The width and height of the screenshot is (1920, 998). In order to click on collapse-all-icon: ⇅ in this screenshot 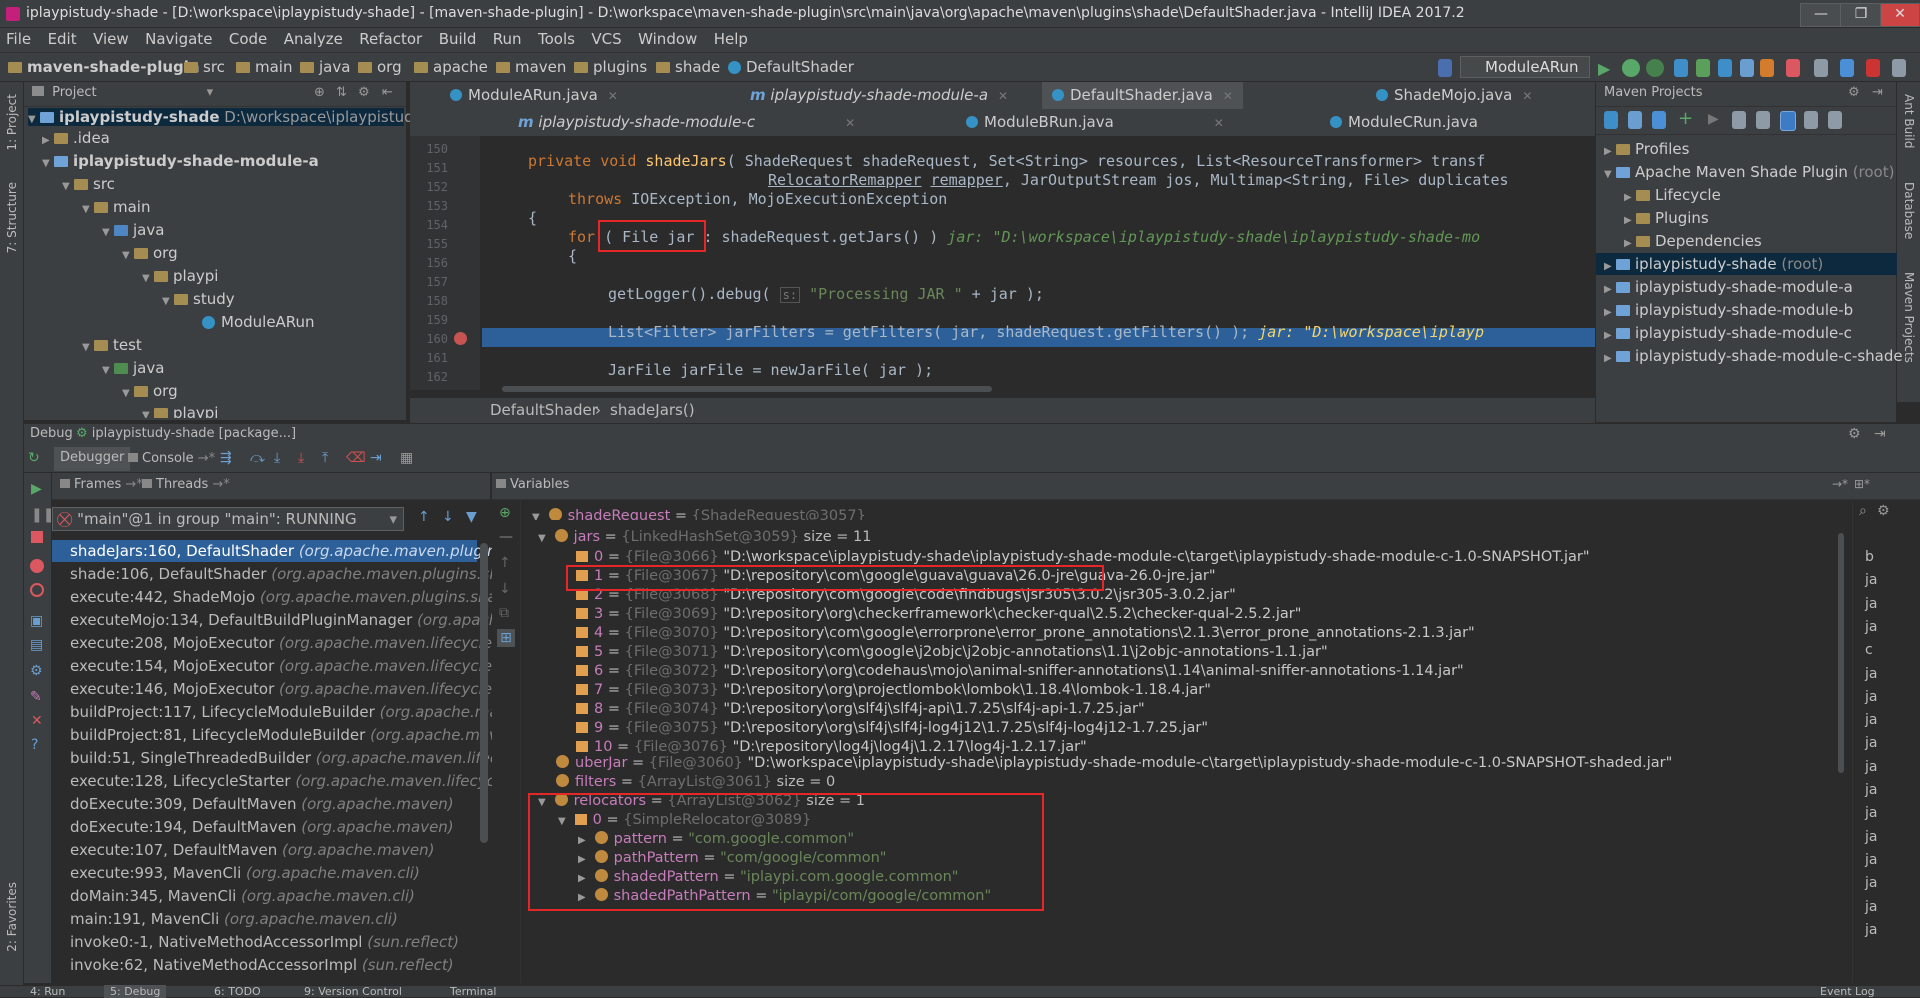, I will do `click(341, 93)`.